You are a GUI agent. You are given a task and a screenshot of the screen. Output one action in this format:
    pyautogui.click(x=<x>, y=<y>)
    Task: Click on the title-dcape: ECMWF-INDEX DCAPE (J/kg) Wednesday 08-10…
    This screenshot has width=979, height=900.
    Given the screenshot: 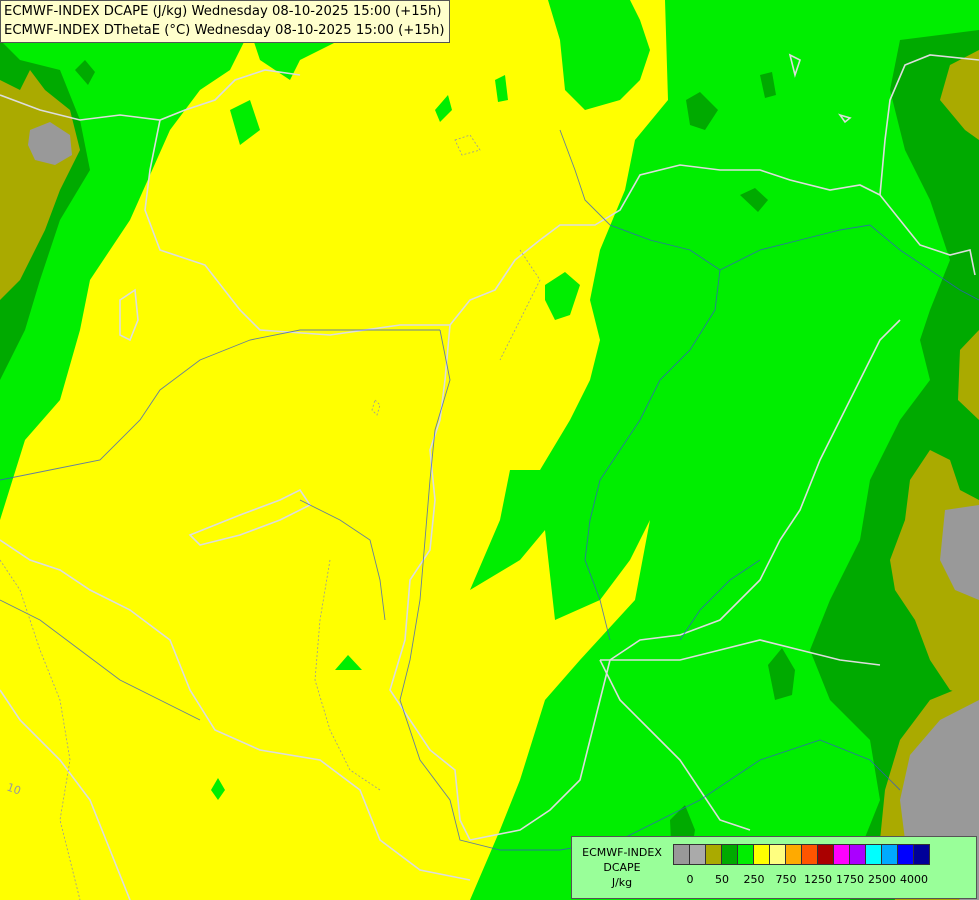 What is the action you would take?
    pyautogui.click(x=223, y=11)
    